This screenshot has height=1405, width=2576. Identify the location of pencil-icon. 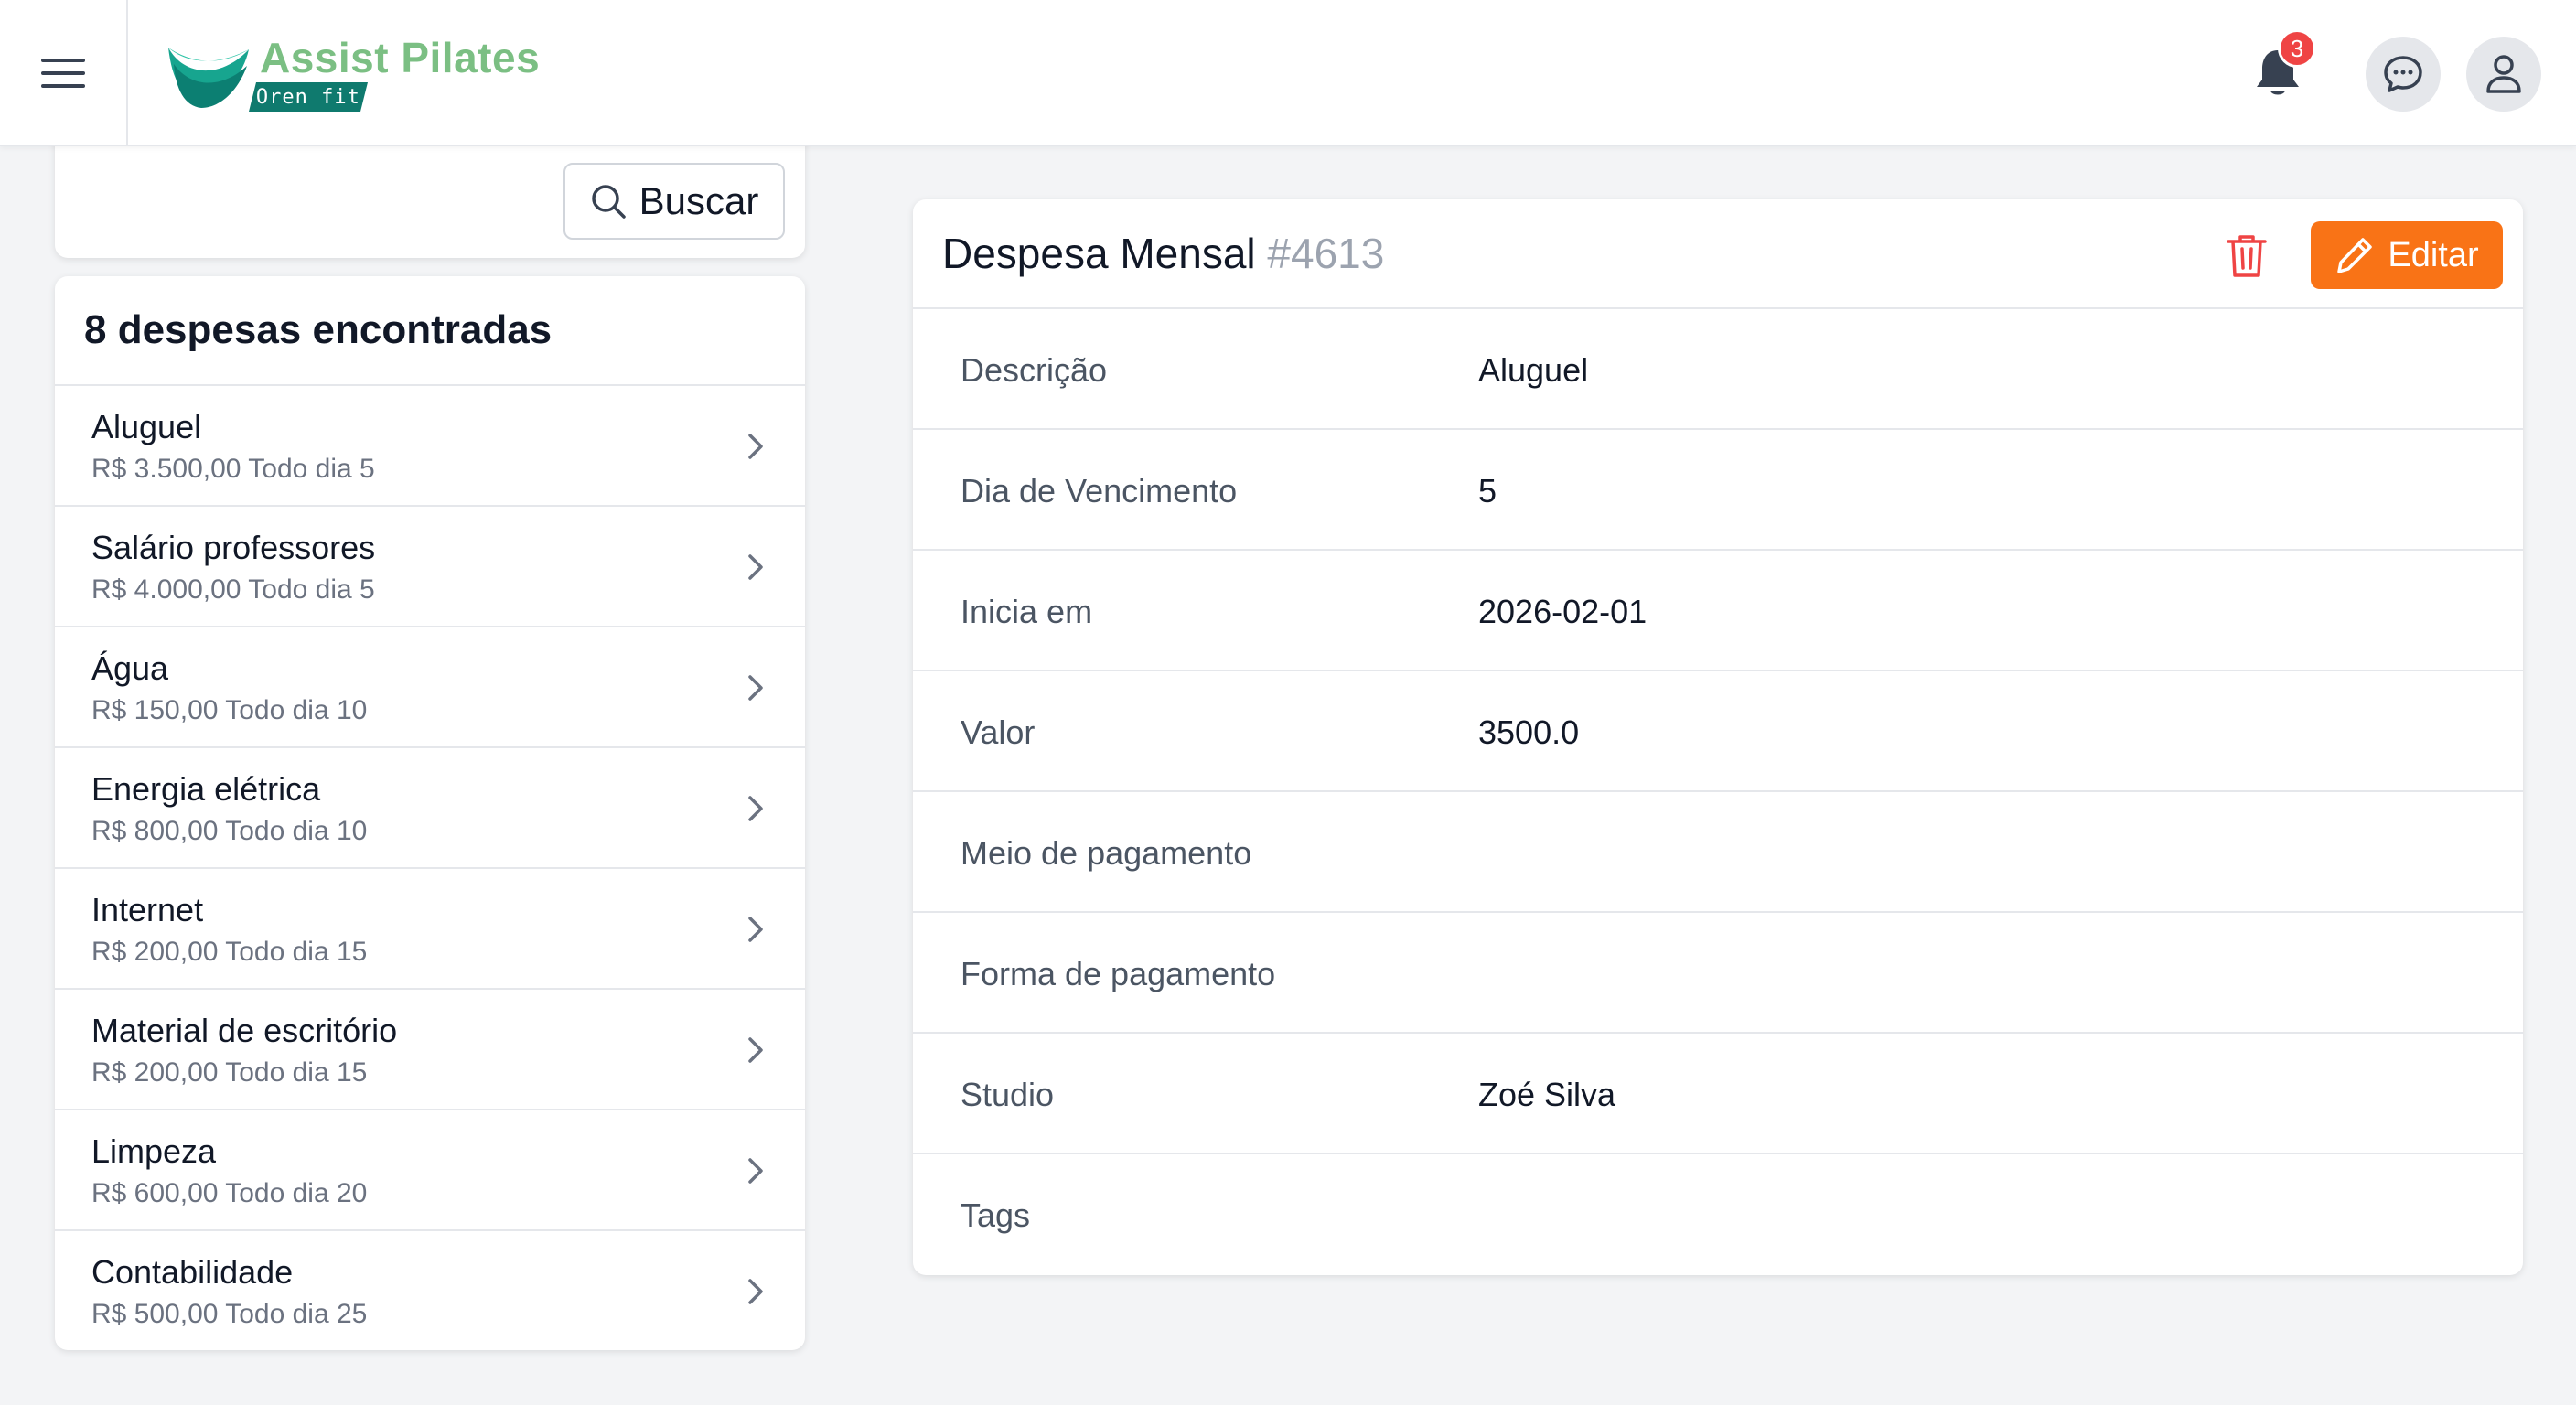
(2355, 255).